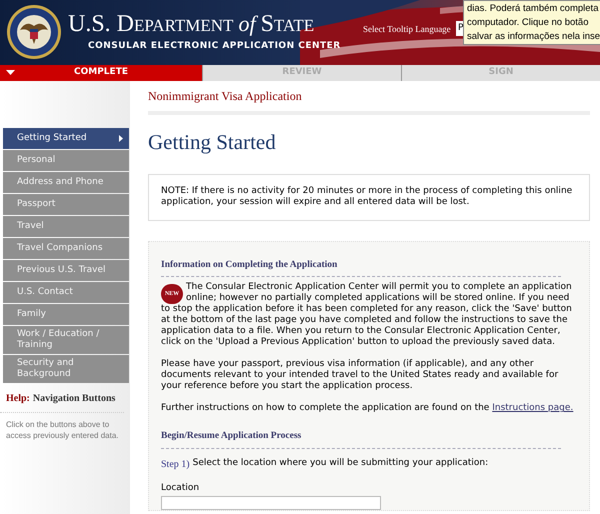 Image resolution: width=600 pixels, height=514 pixels. Describe the element at coordinates (66, 292) in the screenshot. I see `sidebar-item: U.S. Contact` at that location.